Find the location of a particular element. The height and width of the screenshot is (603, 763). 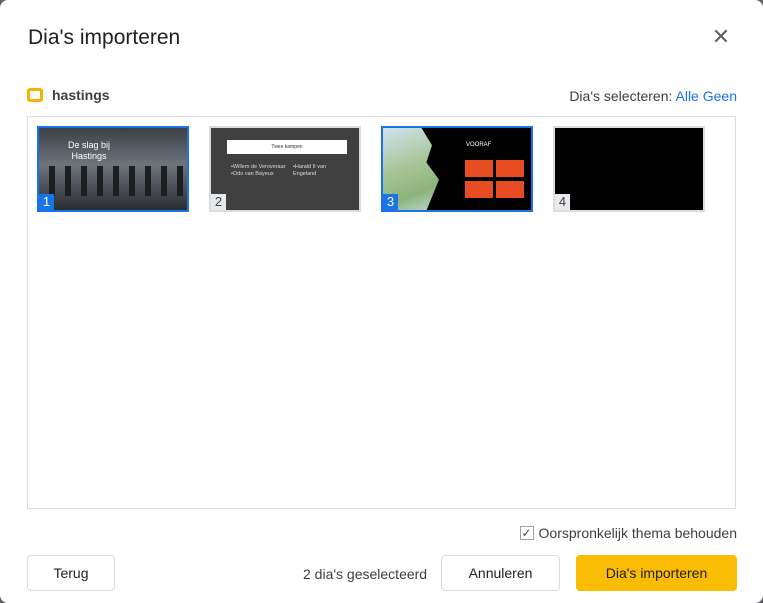

slide-bullet: •Odo van Bayeux is located at coordinates (252, 174).